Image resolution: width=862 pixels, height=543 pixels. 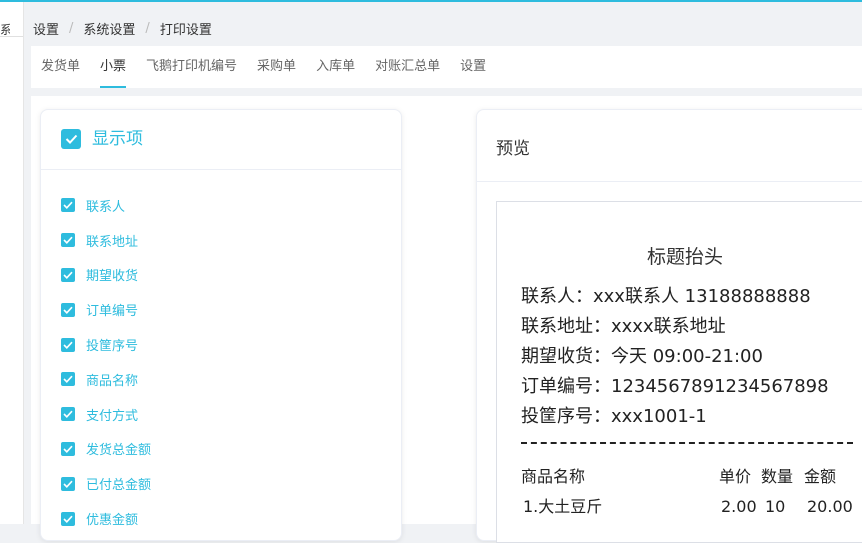 I want to click on select-all-checkbox, so click(x=71, y=139).